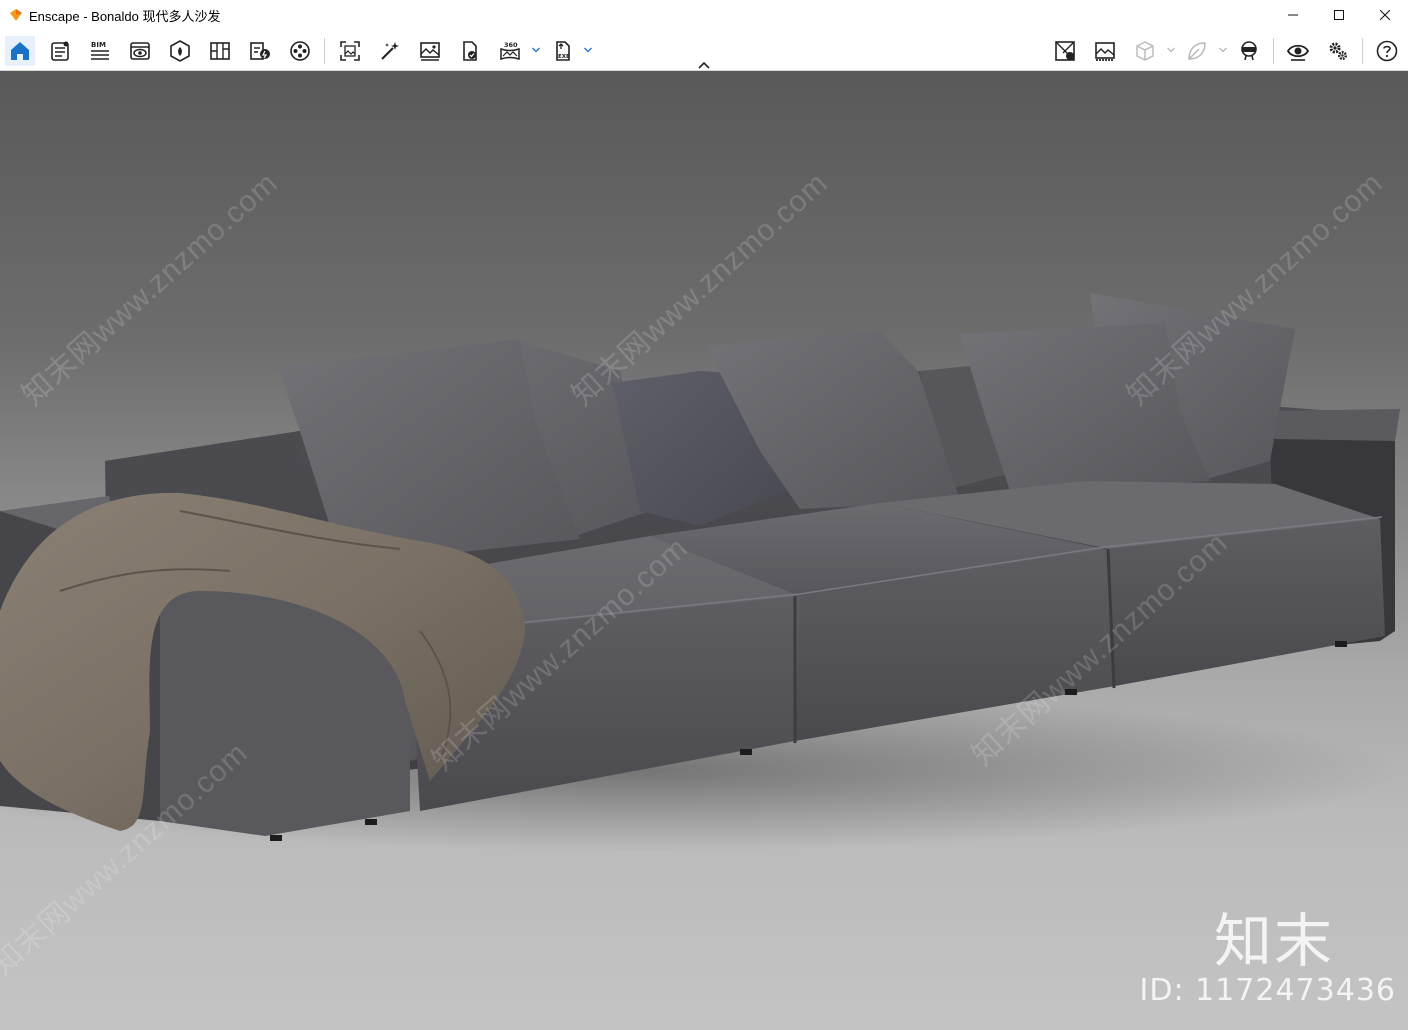 Image resolution: width=1408 pixels, height=1030 pixels. I want to click on safe-frame-icon, so click(470, 51).